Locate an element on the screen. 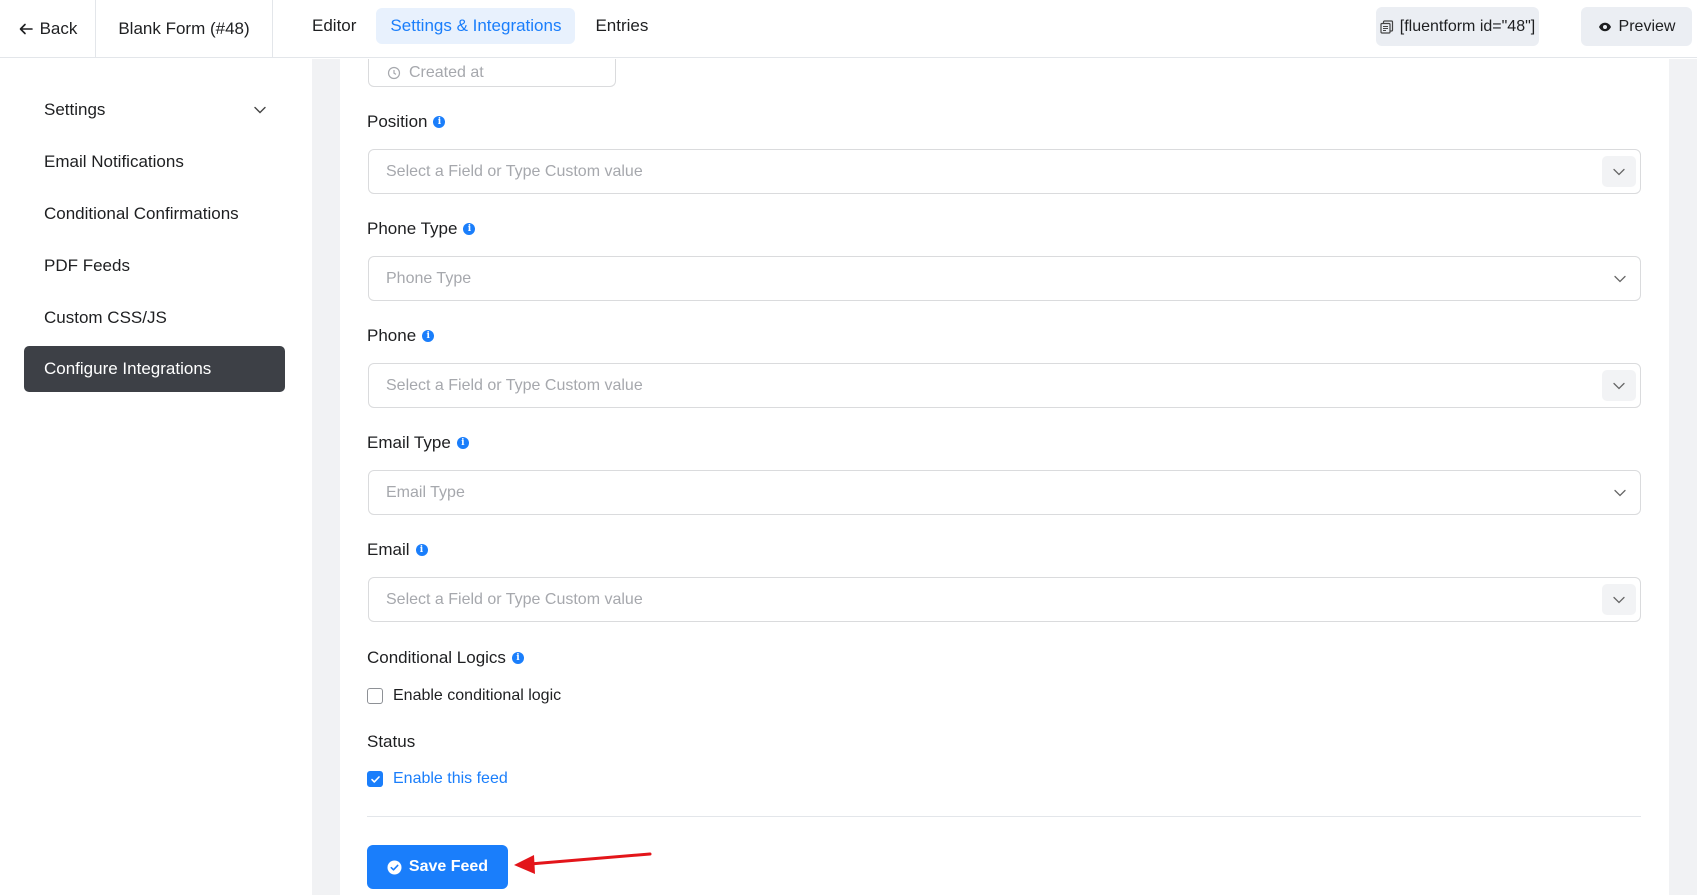  sidebar-item-custom-css-js: Custom CSS/JS is located at coordinates (154, 318).